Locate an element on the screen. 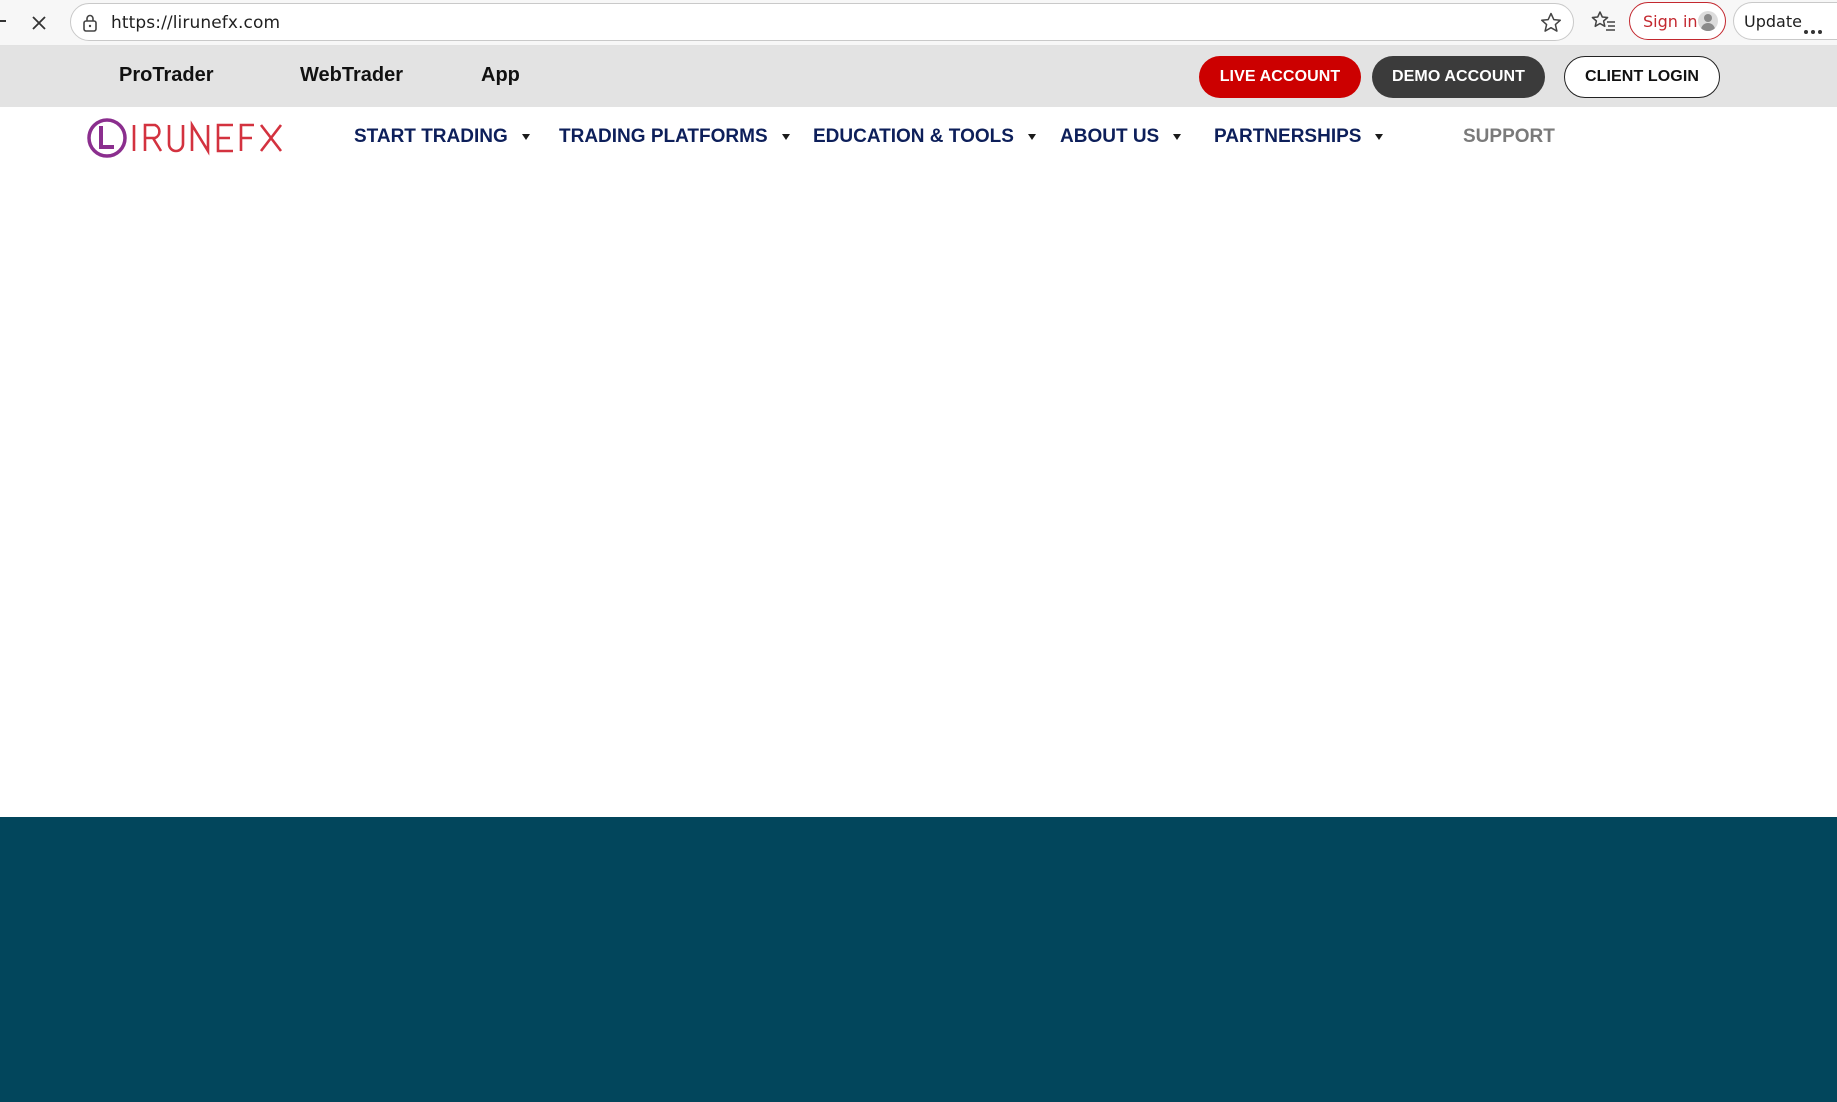  stop-loading-icon is located at coordinates (39, 23).